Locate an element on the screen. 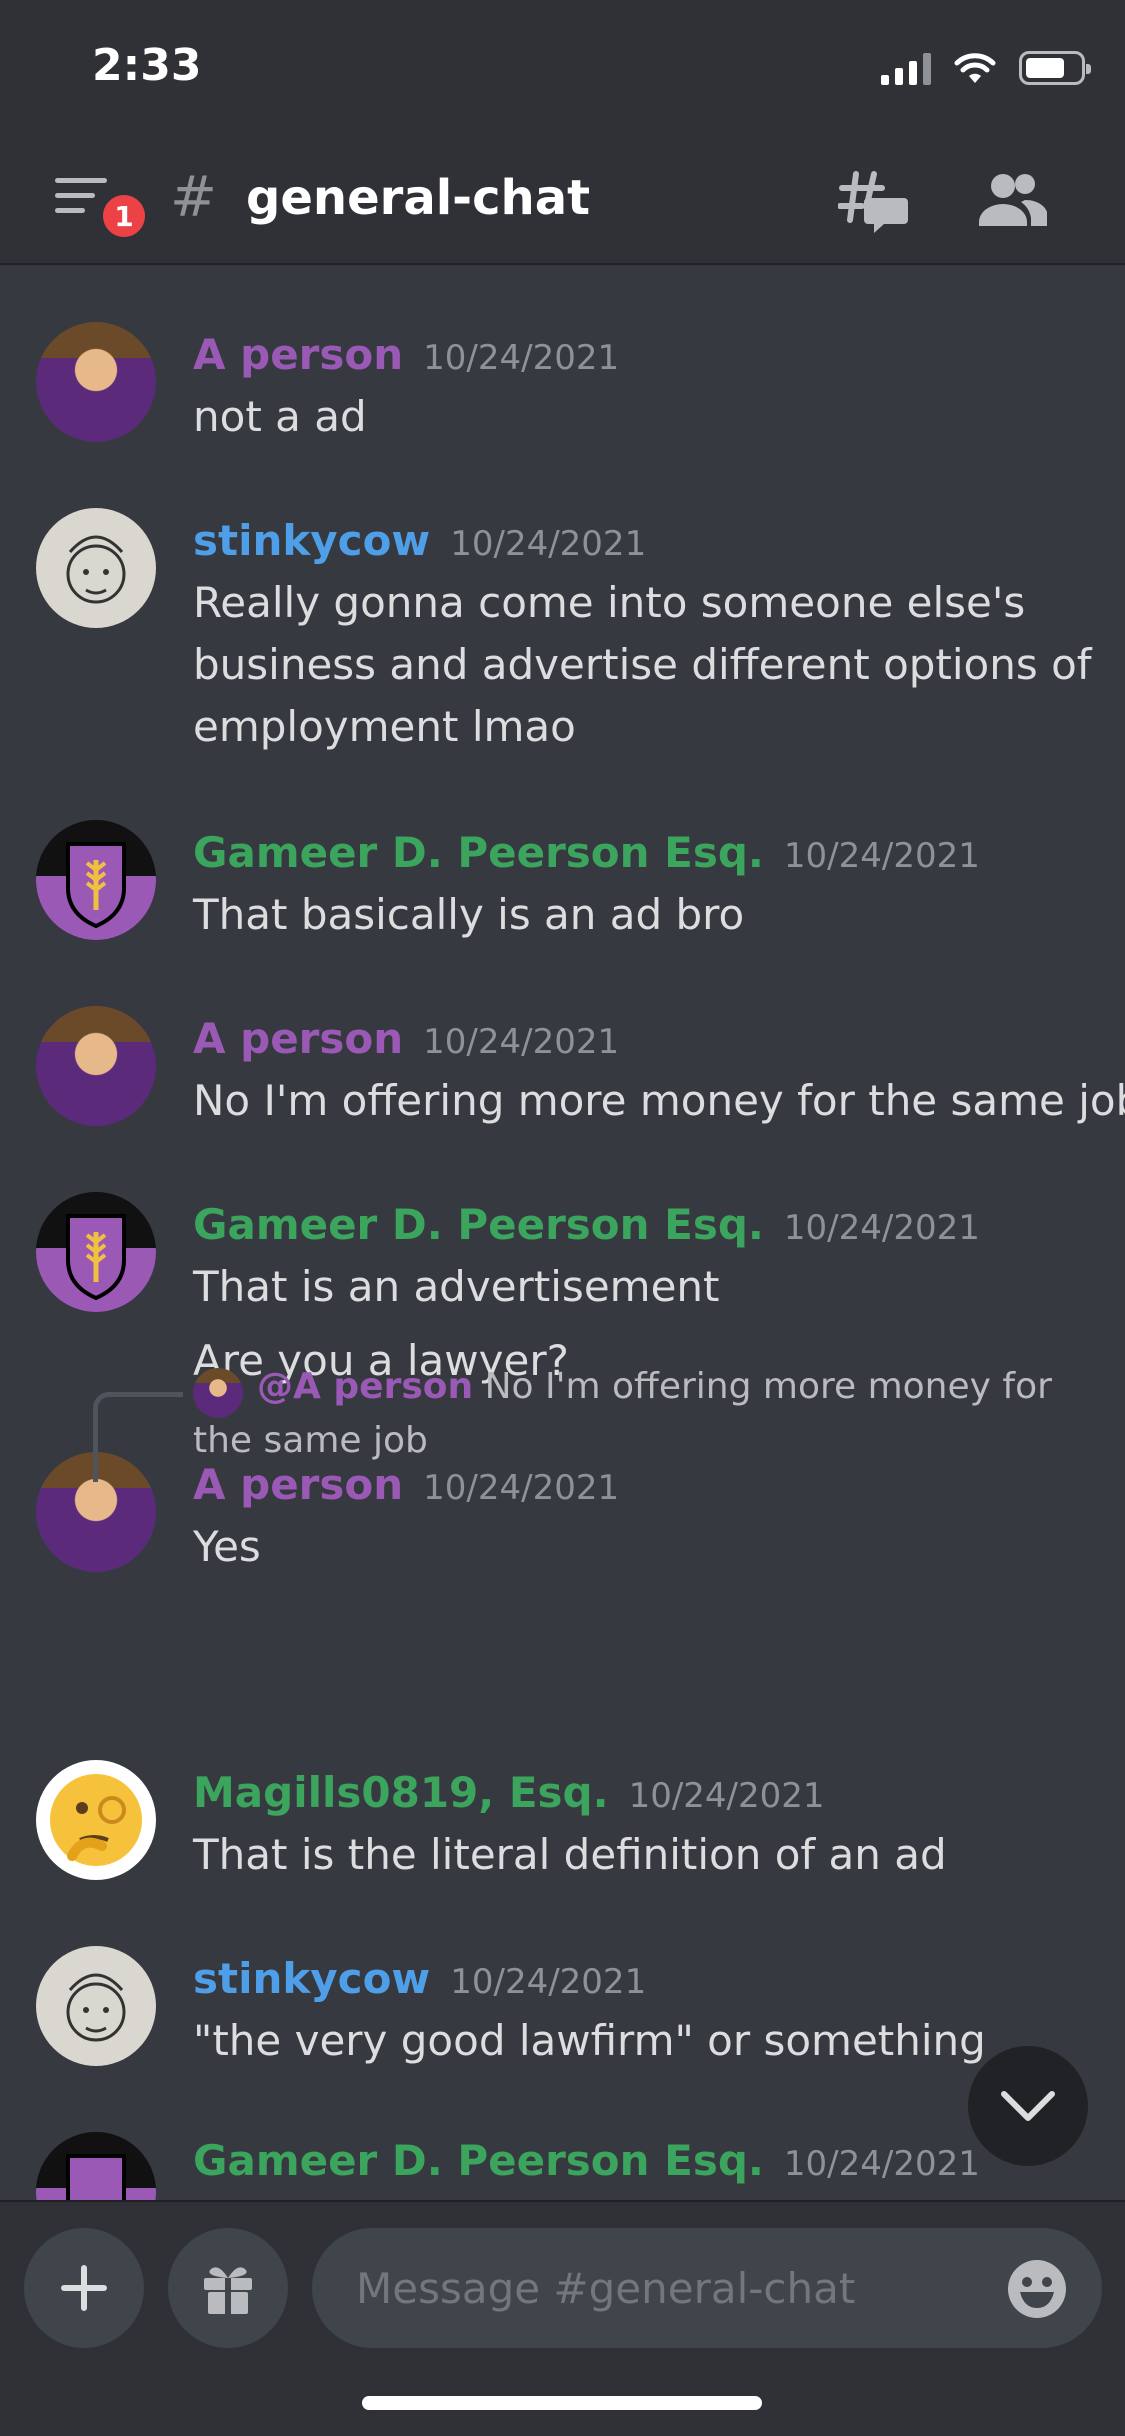 The image size is (1125, 2436). notification-badge: 1 is located at coordinates (124, 216).